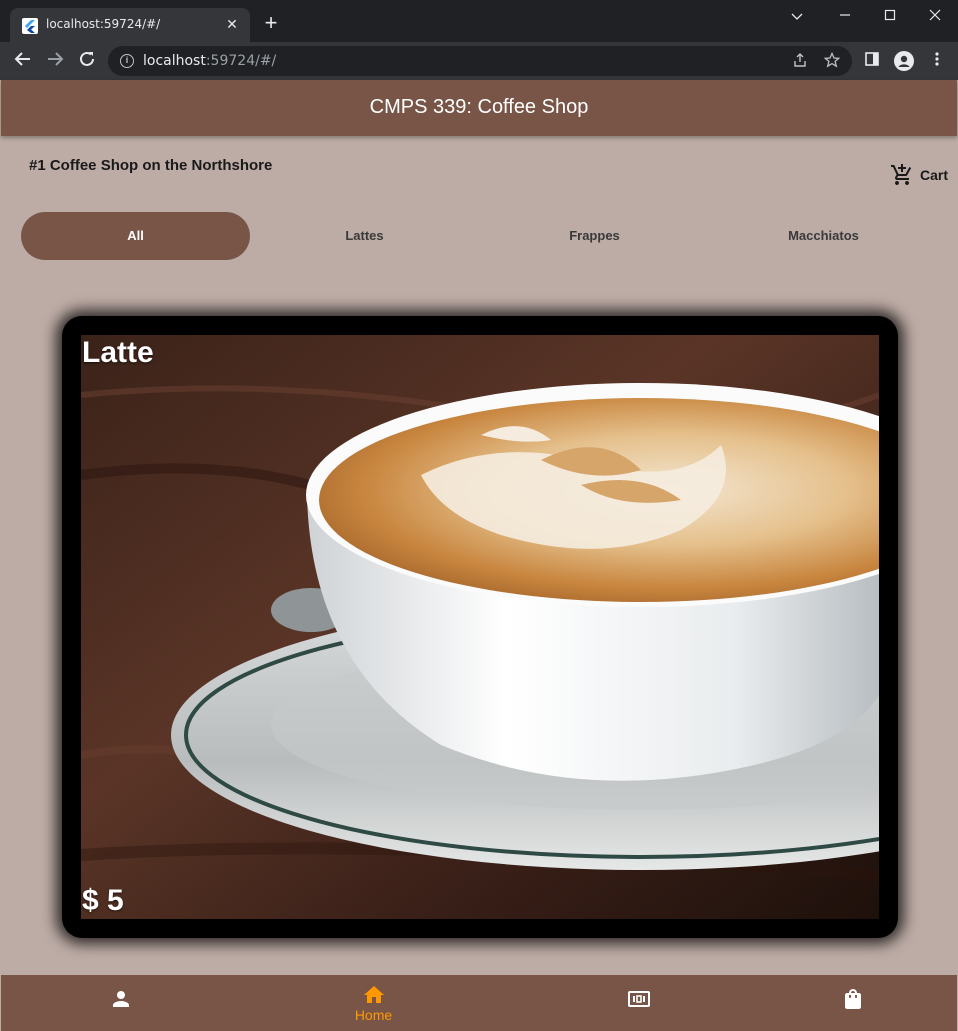 The width and height of the screenshot is (958, 1031). I want to click on browser-toolbar: i localhost:59724/#/, so click(479, 61).